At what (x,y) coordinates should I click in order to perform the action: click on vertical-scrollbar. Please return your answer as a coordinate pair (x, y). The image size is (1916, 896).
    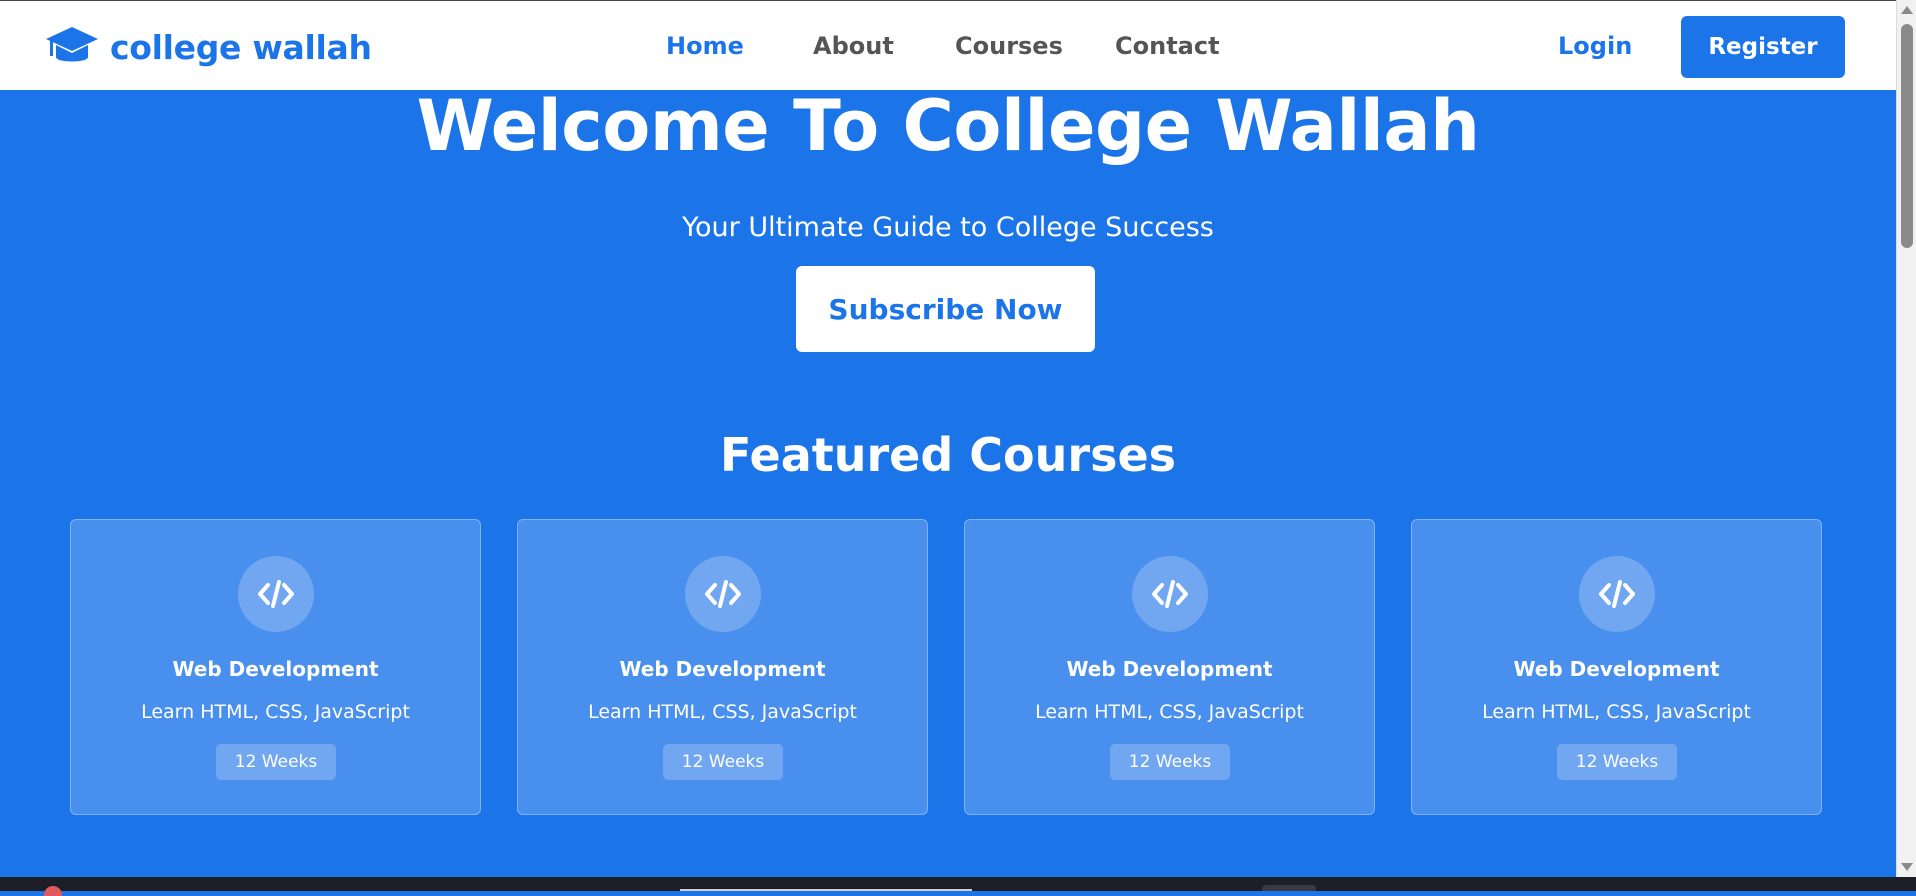
    Looking at the image, I should click on (1906, 438).